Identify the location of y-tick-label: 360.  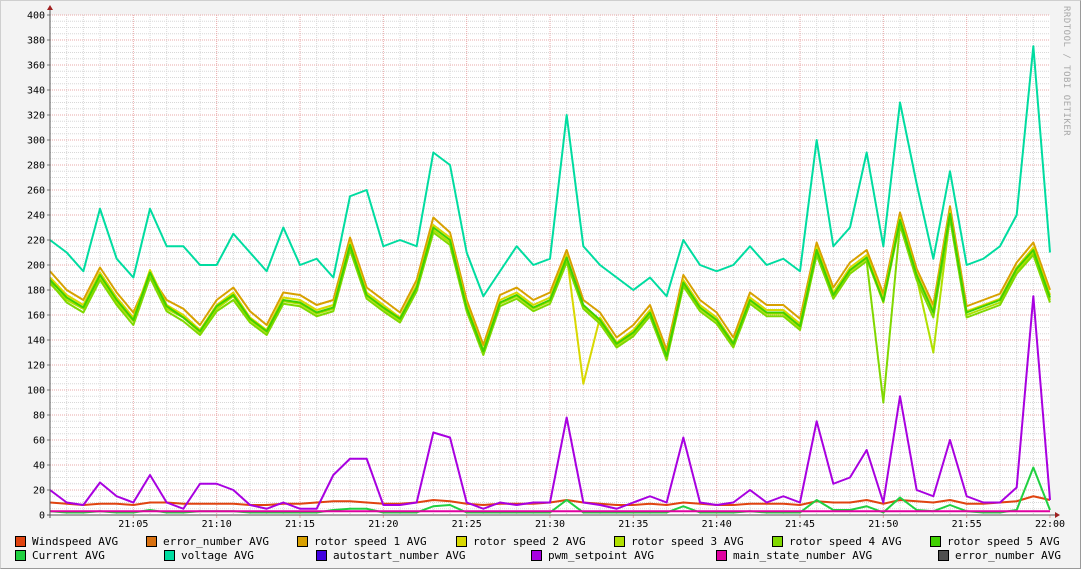
(36, 66).